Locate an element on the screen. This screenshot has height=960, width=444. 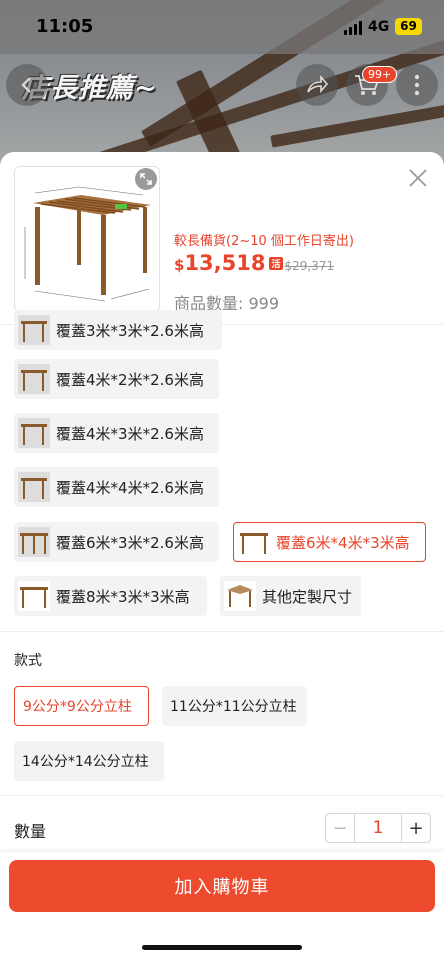
network-type: 4G is located at coordinates (379, 27).